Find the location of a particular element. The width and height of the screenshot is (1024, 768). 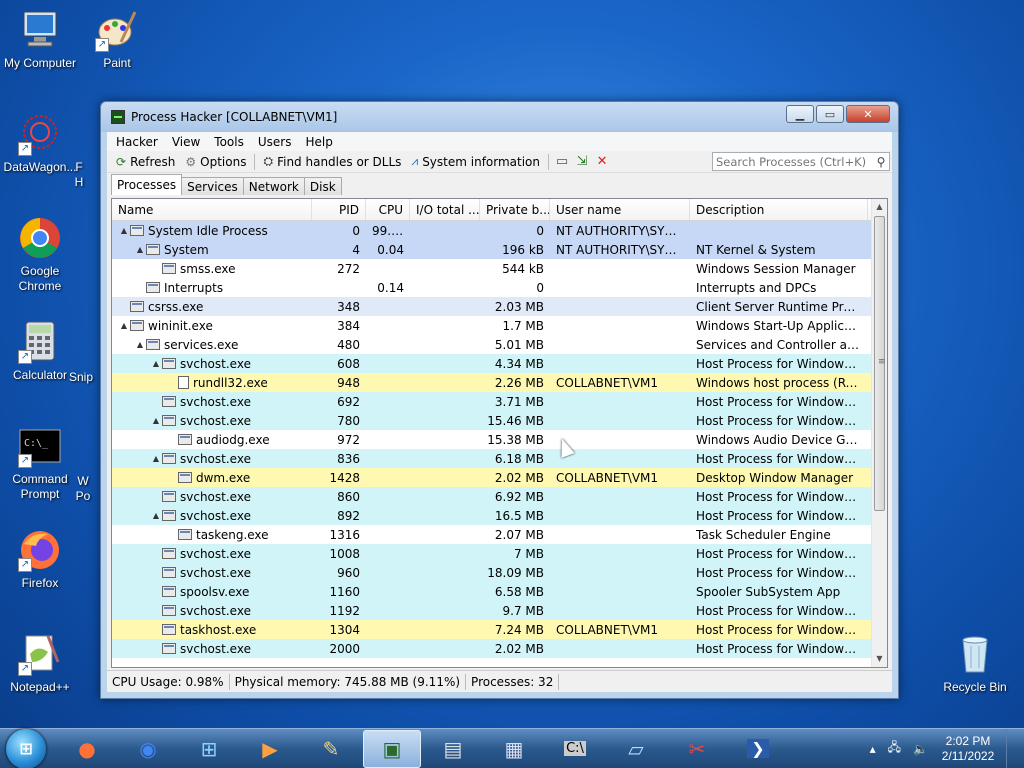

network-icon: 🖧 is located at coordinates (894, 748).